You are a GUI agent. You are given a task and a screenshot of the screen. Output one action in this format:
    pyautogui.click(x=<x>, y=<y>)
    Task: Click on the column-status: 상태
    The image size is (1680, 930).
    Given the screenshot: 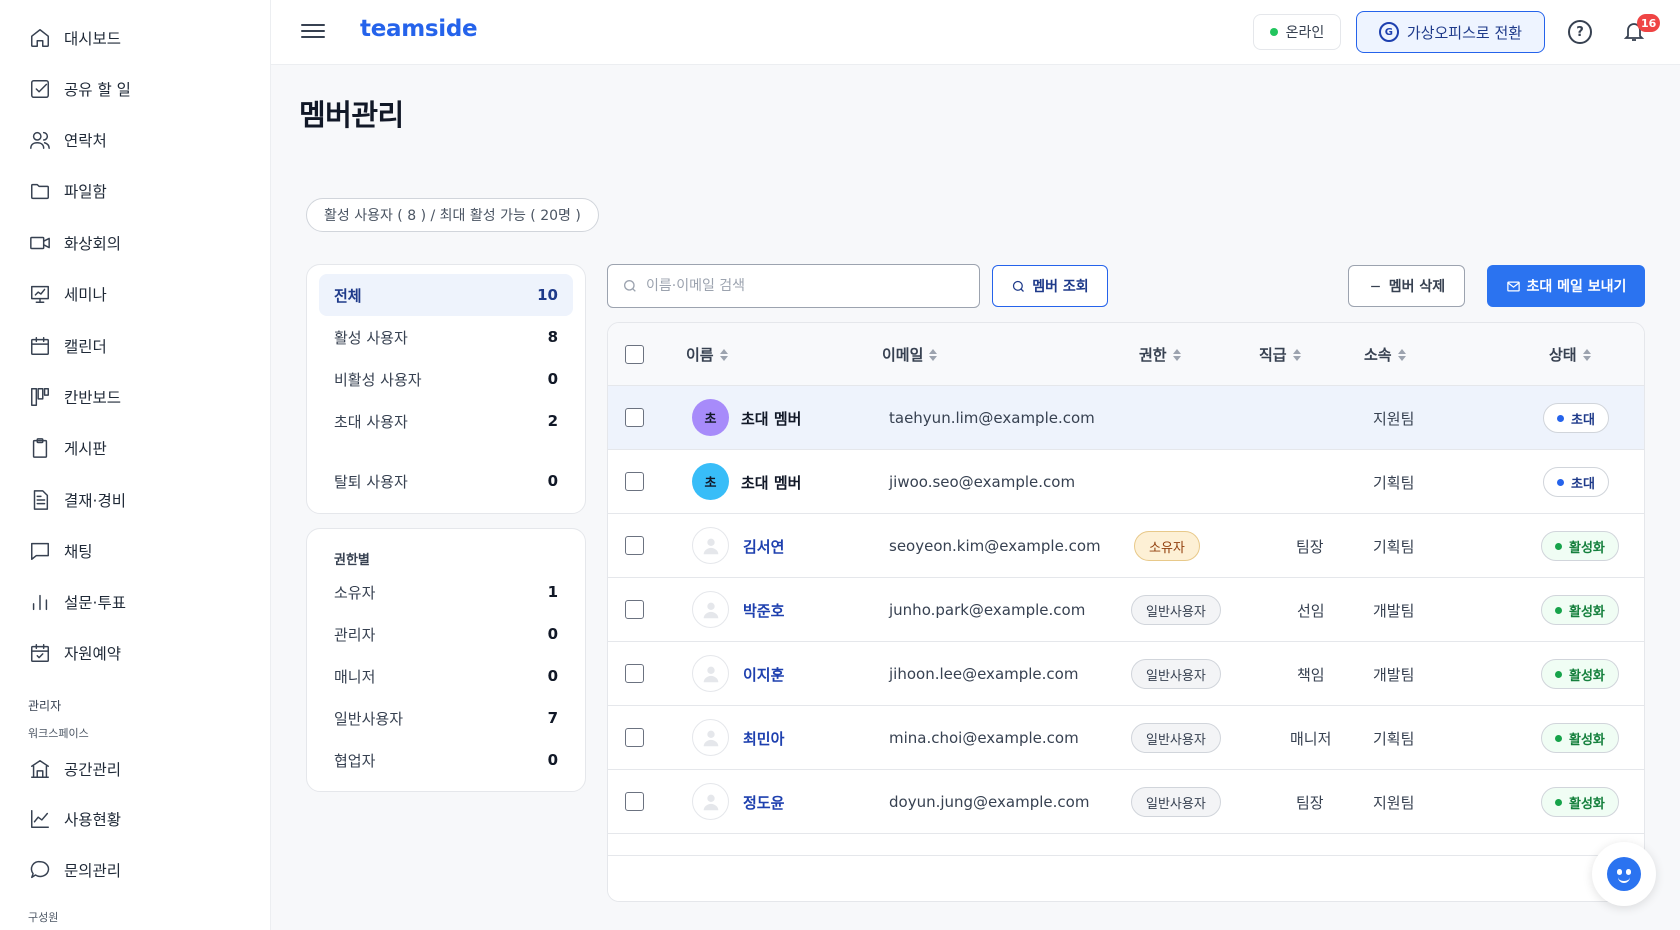 What is the action you would take?
    pyautogui.click(x=1570, y=354)
    